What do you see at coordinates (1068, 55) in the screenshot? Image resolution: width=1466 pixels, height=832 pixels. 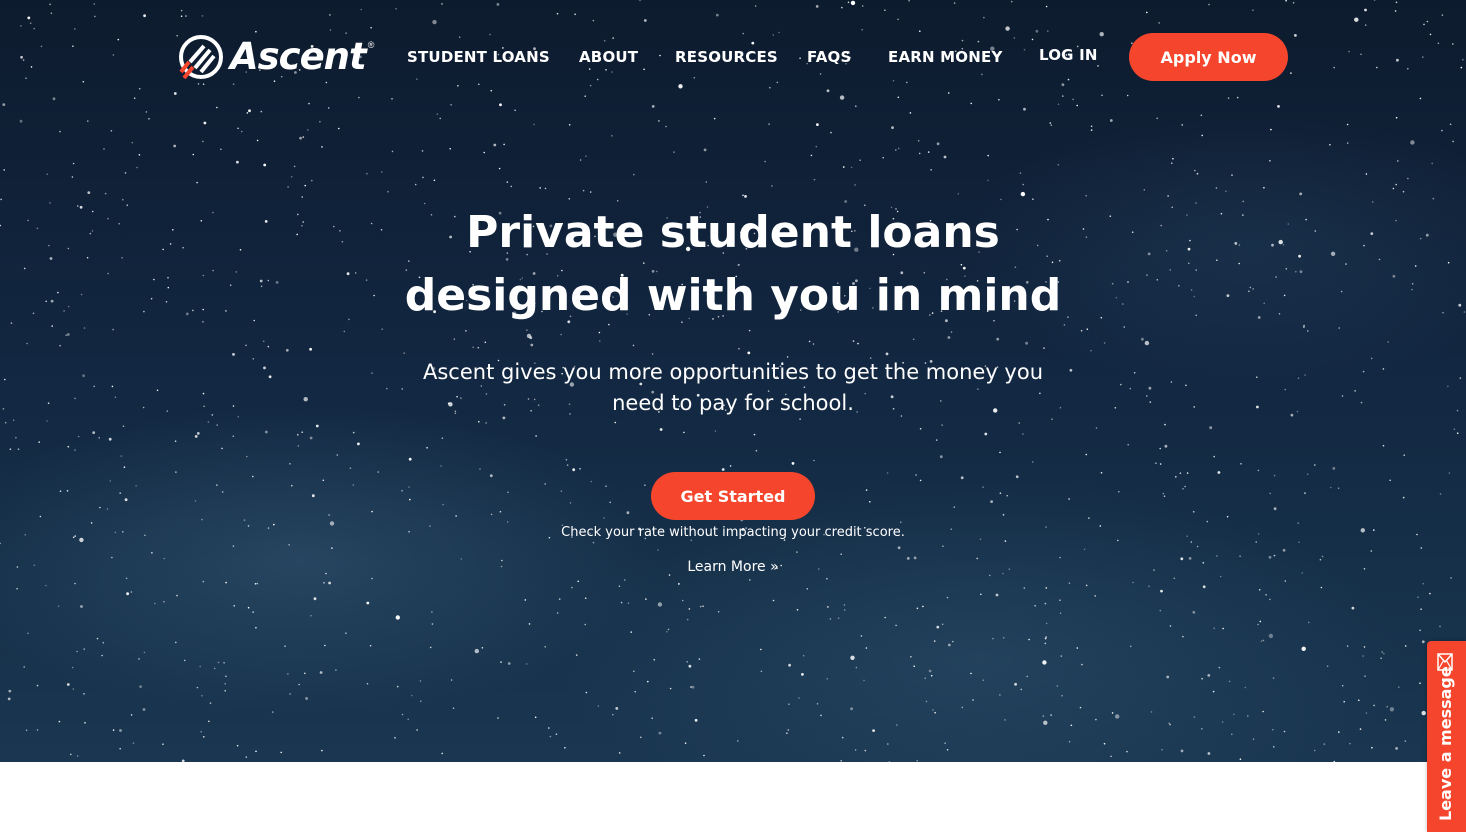 I see `nav-log-in: LOG IN` at bounding box center [1068, 55].